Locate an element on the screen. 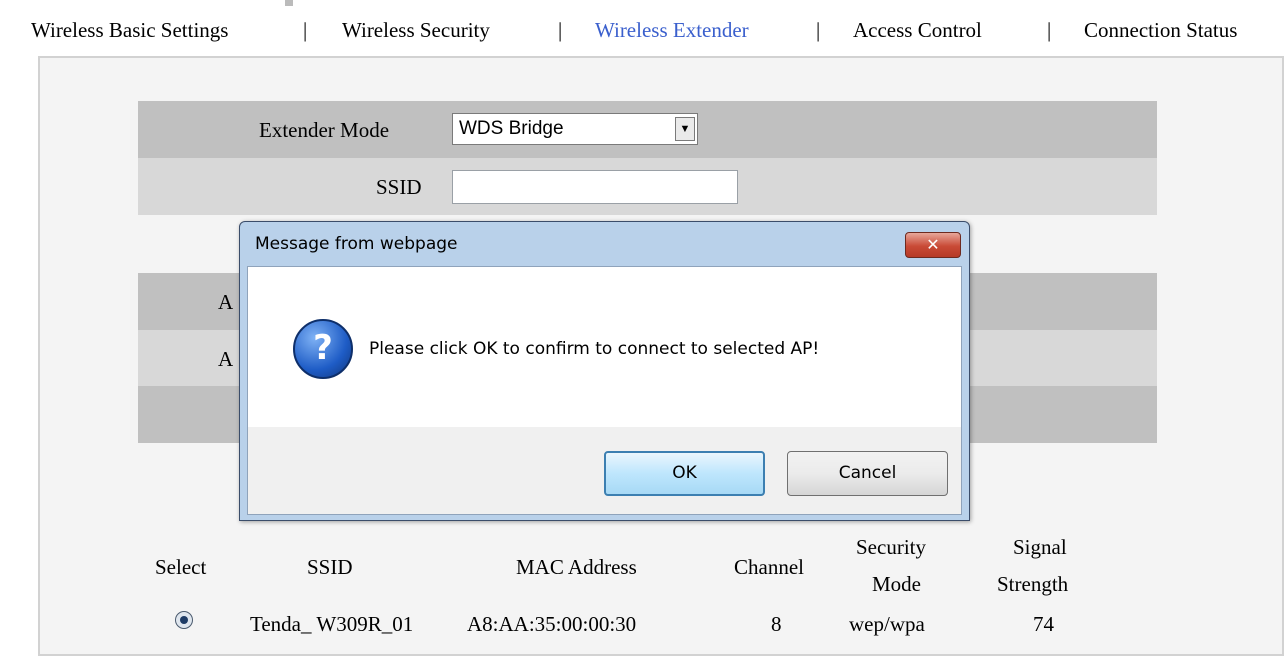 The width and height of the screenshot is (1287, 656). col-header-signal: Signal is located at coordinates (1040, 547).